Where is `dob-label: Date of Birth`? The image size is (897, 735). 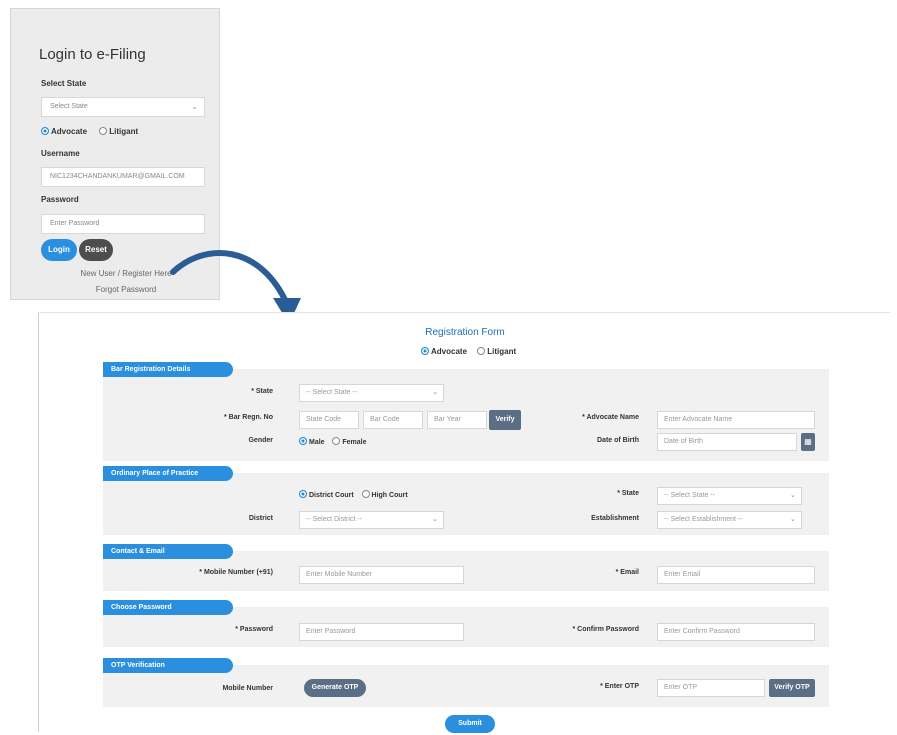
dob-label: Date of Birth is located at coordinates (618, 440).